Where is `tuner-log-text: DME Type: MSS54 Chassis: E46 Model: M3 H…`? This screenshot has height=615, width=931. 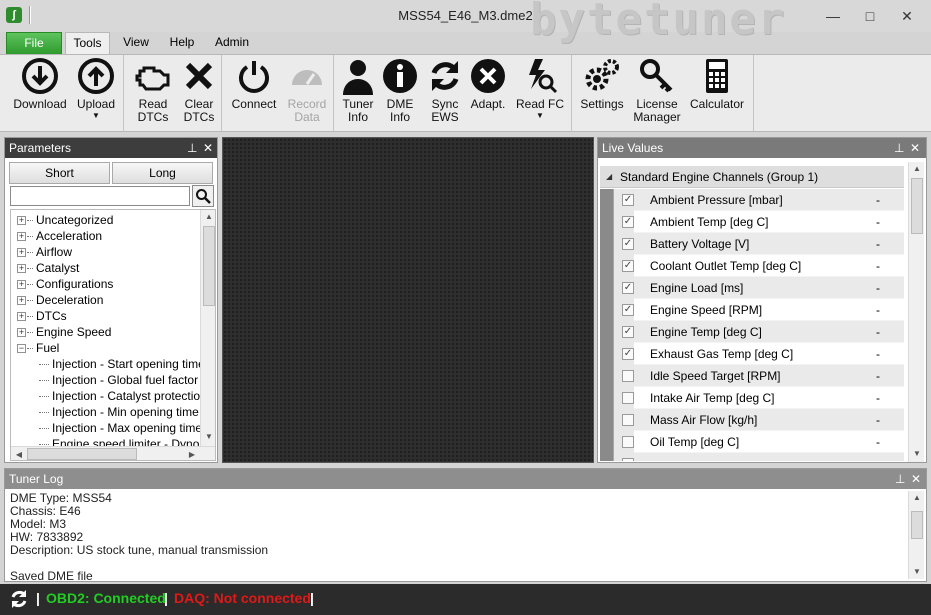 tuner-log-text: DME Type: MSS54 Chassis: E46 Model: M3 H… is located at coordinates (139, 536).